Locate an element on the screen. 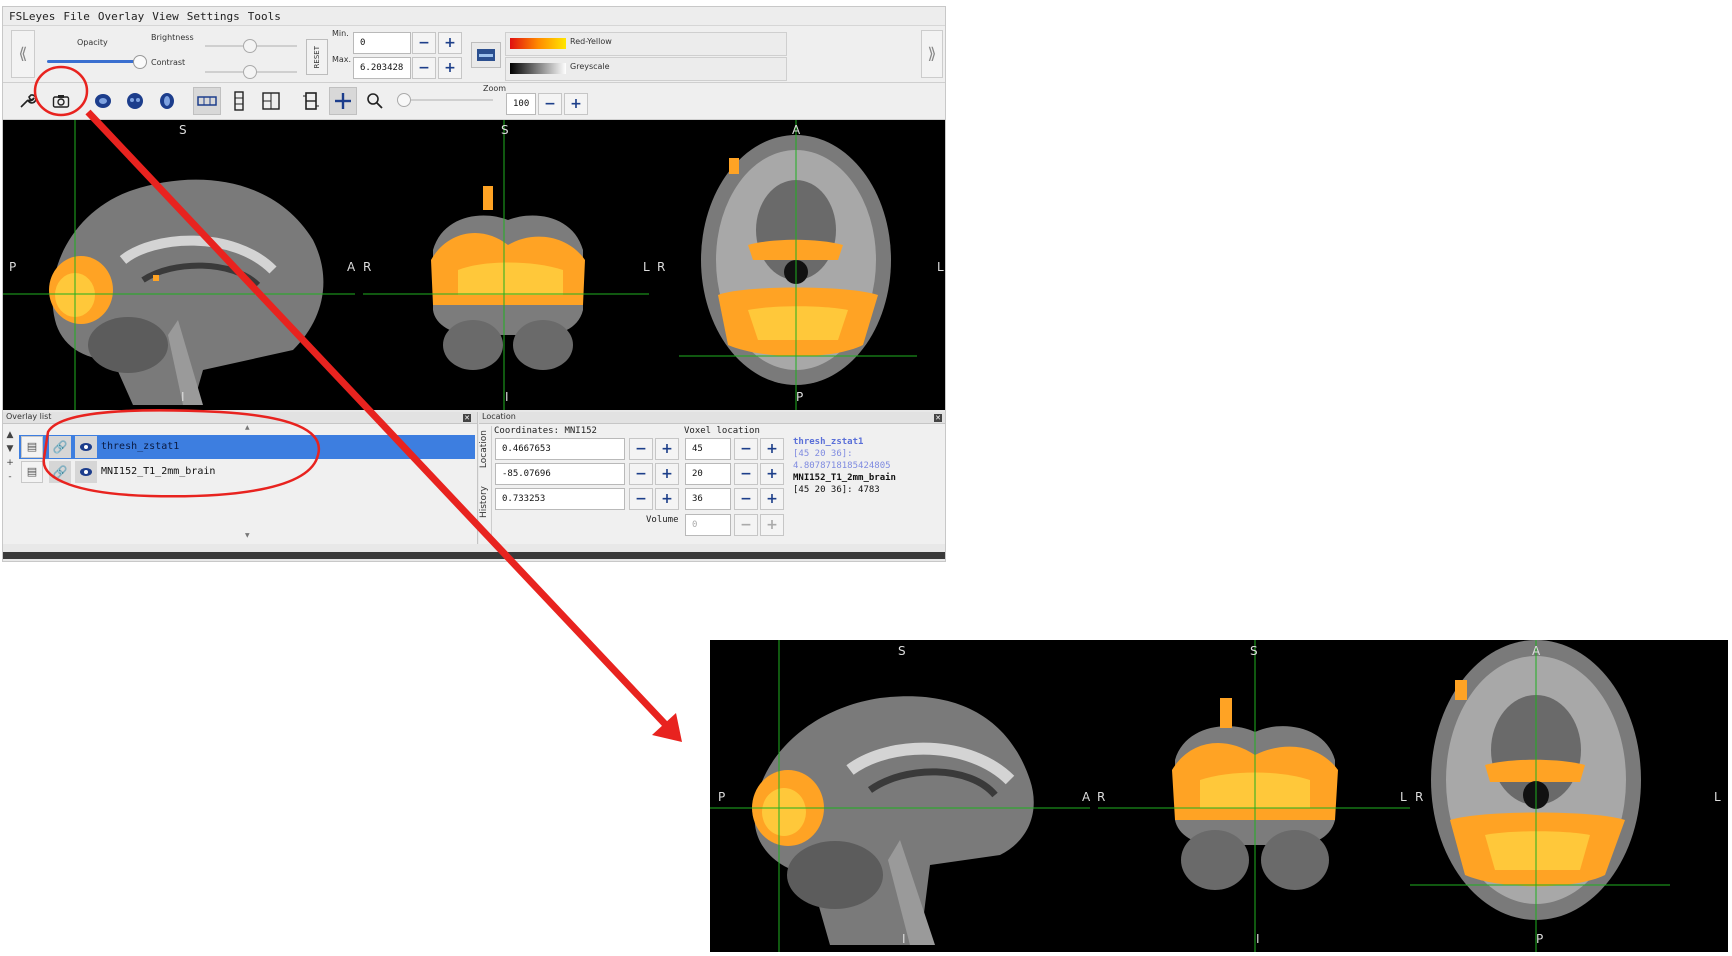  view-settings-button is located at coordinates (27, 101).